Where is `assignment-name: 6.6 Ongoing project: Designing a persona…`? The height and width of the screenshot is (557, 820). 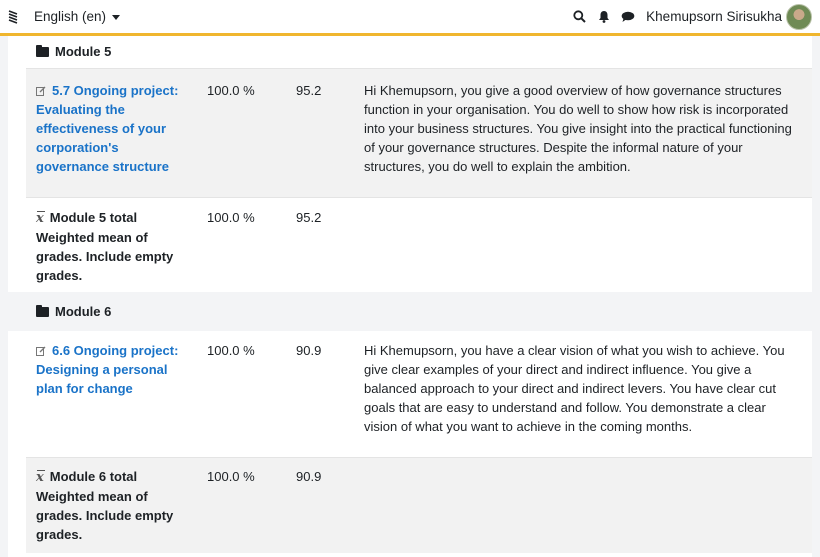 assignment-name: 6.6 Ongoing project: Designing a persona… is located at coordinates (107, 369).